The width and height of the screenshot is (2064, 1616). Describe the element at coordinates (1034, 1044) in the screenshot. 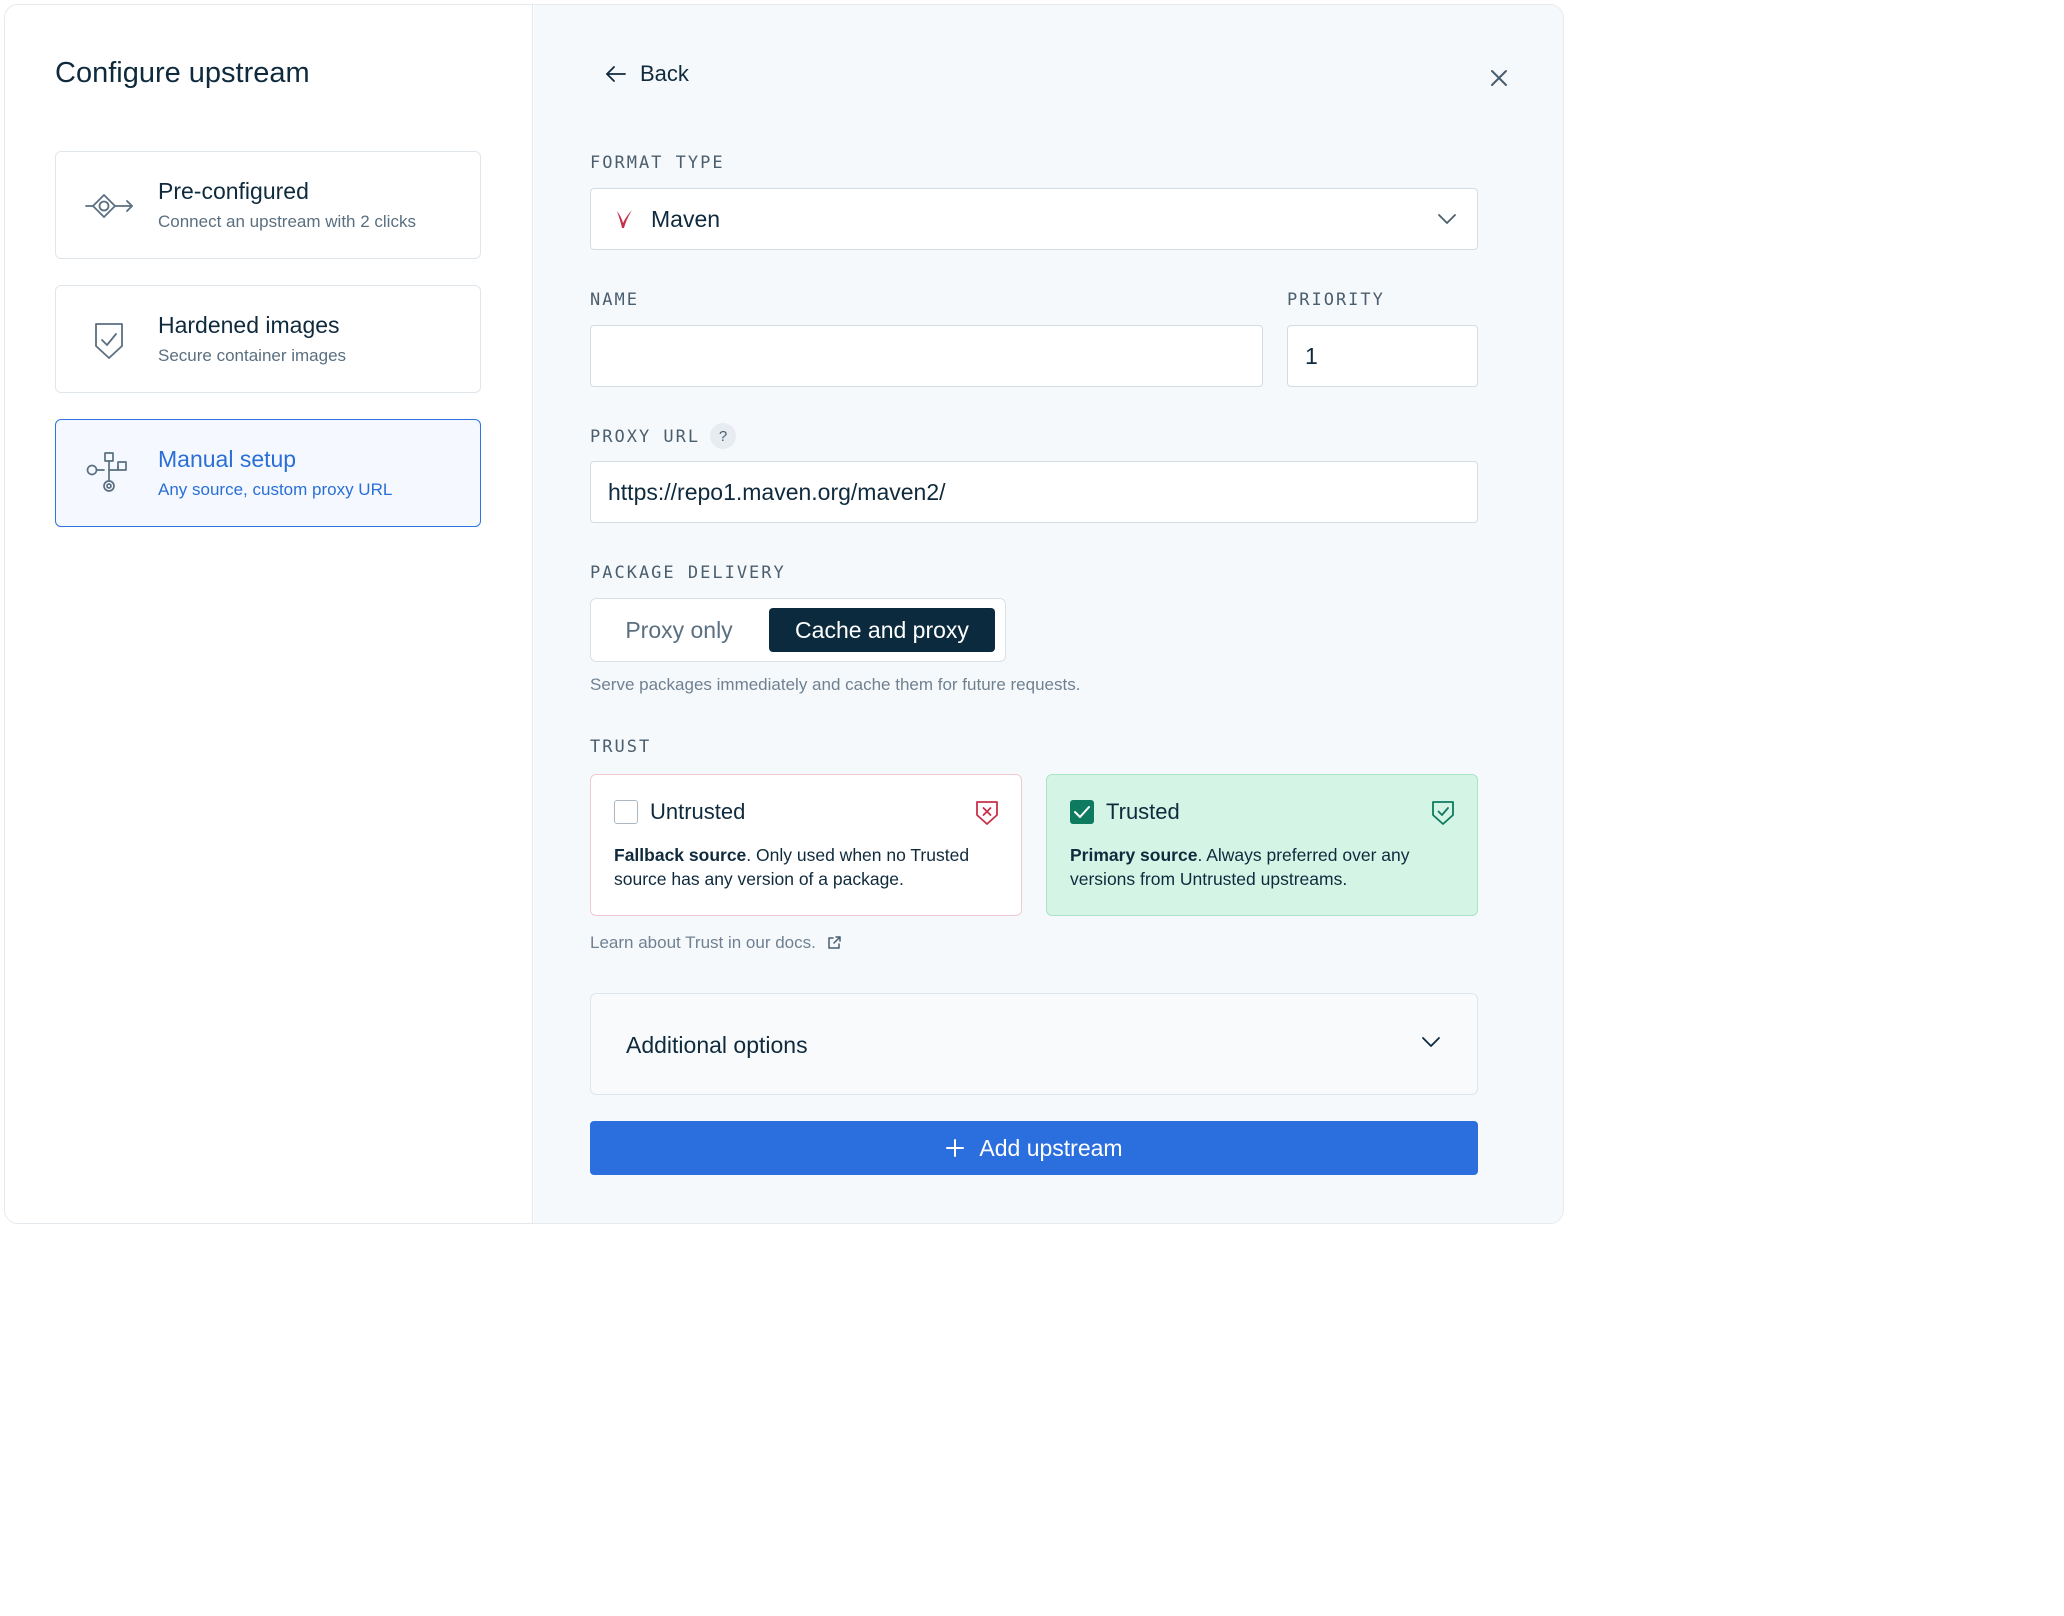

I see `additional-options-accordion: Additional options` at that location.